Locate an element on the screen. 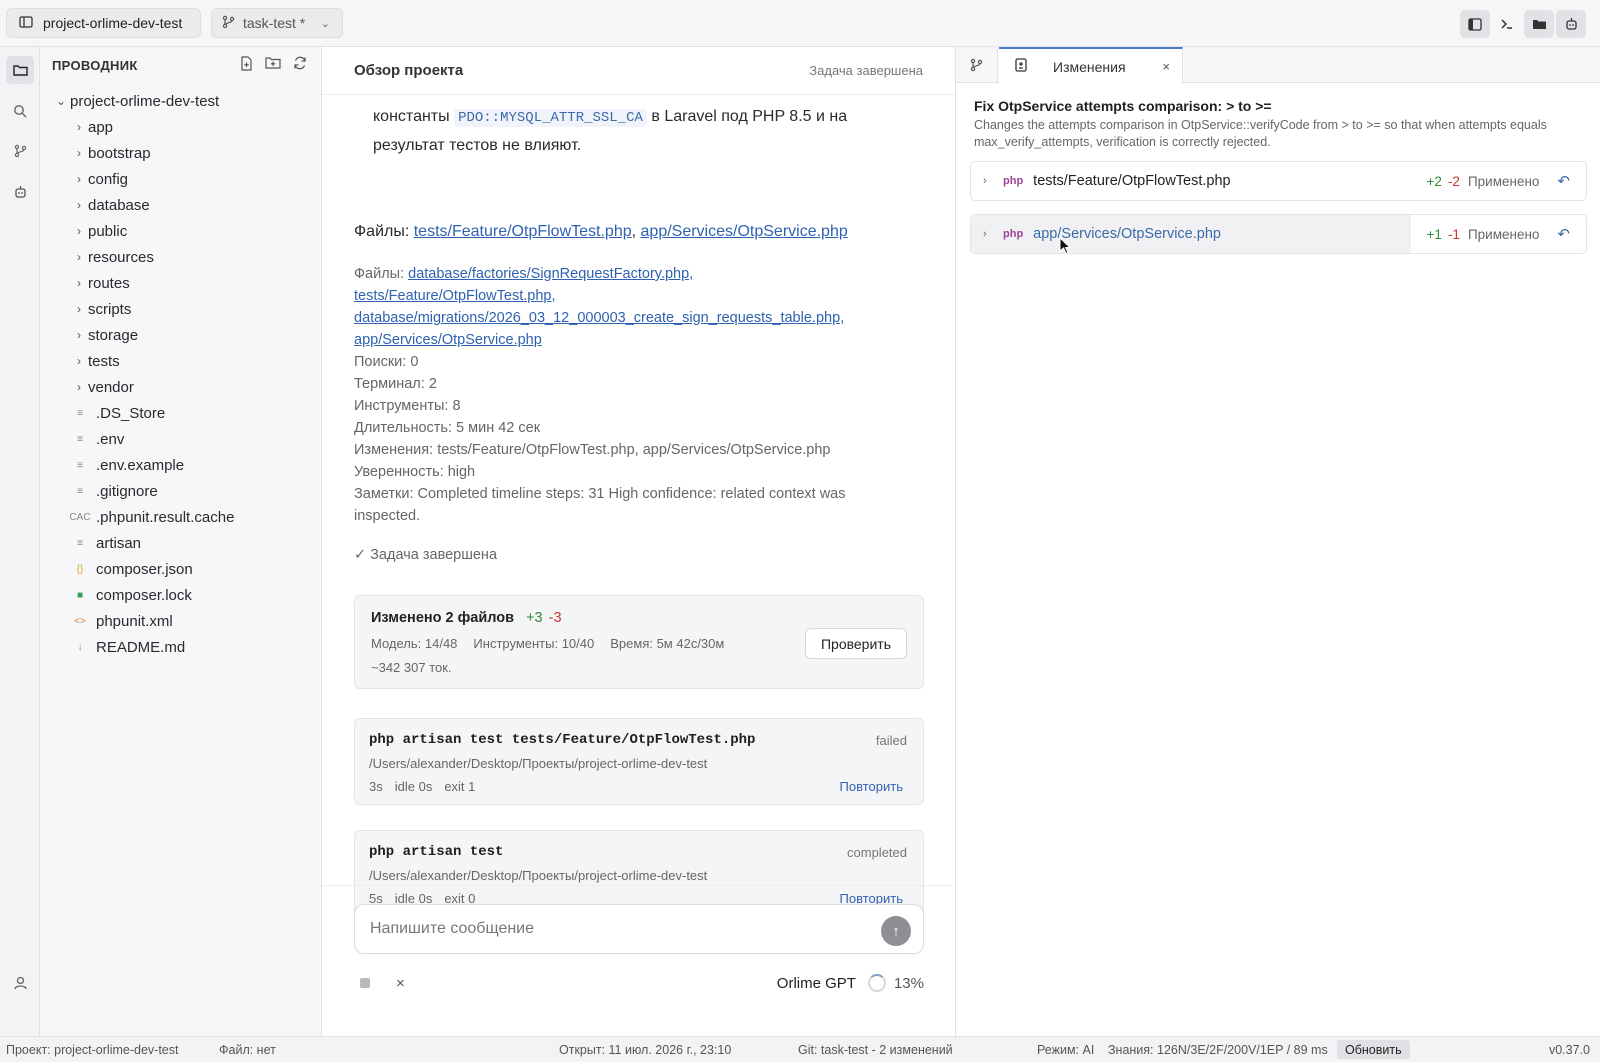 The width and height of the screenshot is (1600, 1062). tree-folder: › bootstrap is located at coordinates (180, 153).